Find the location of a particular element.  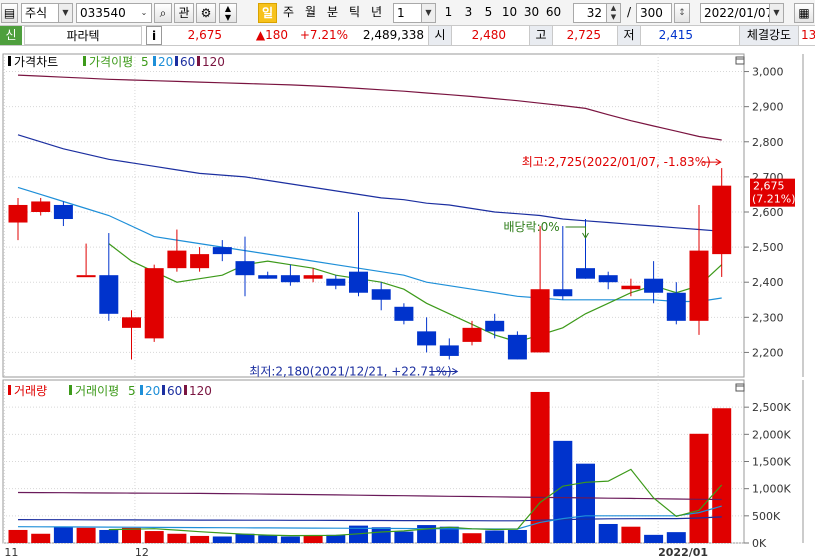

interval-button-10: 10 is located at coordinates (509, 13).